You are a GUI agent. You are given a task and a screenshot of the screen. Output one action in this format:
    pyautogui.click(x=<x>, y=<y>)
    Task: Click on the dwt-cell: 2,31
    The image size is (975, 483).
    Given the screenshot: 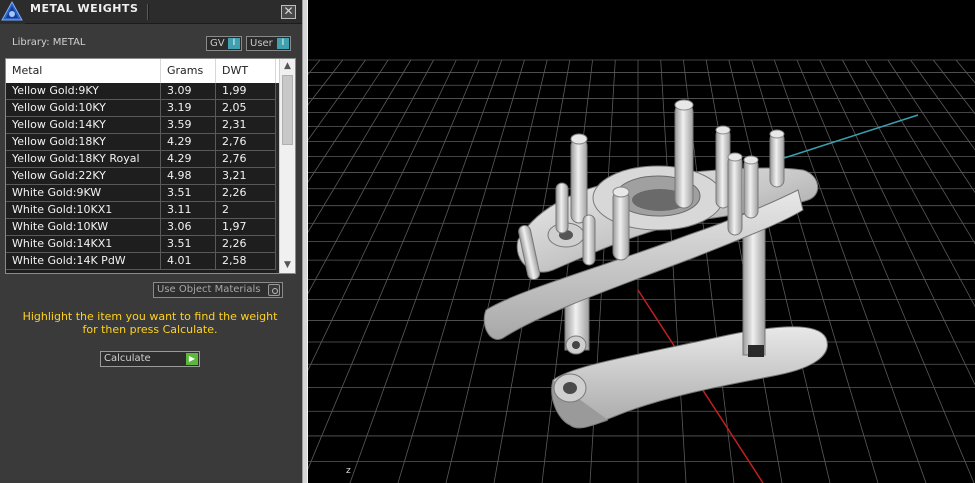 What is the action you would take?
    pyautogui.click(x=246, y=125)
    